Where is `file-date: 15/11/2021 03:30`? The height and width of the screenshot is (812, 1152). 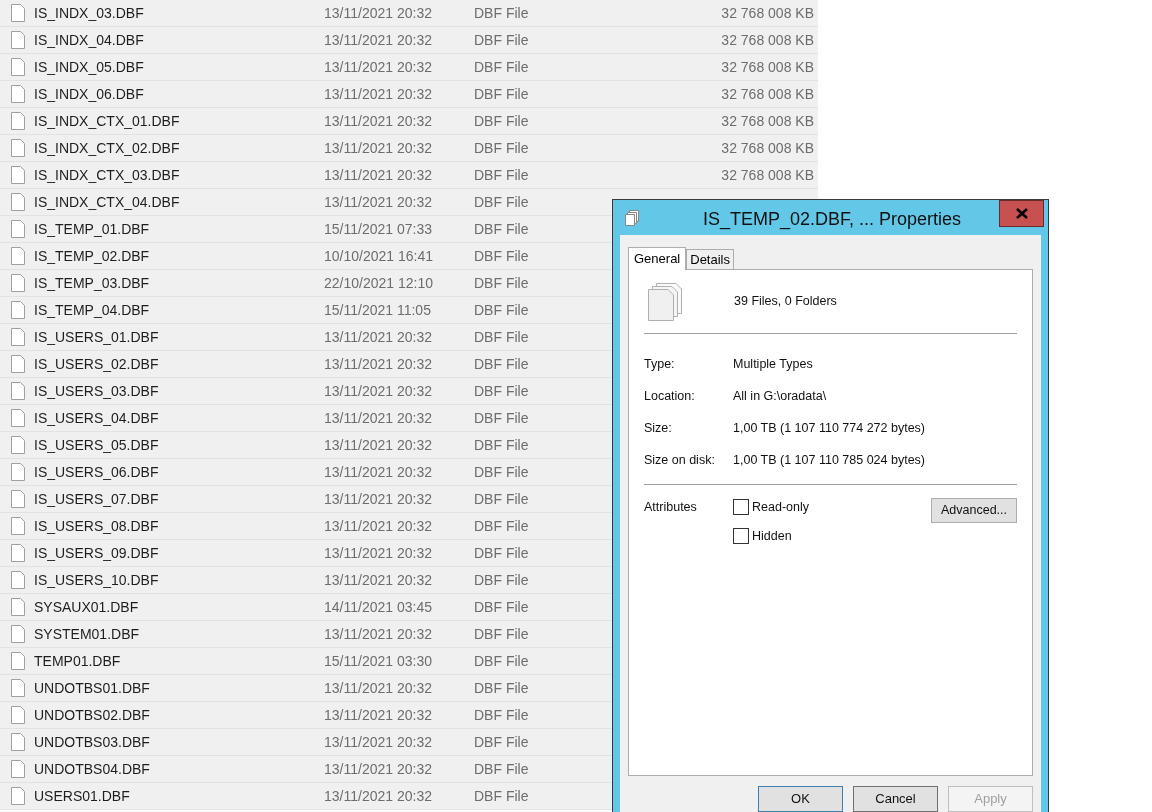
file-date: 15/11/2021 03:30 is located at coordinates (378, 661).